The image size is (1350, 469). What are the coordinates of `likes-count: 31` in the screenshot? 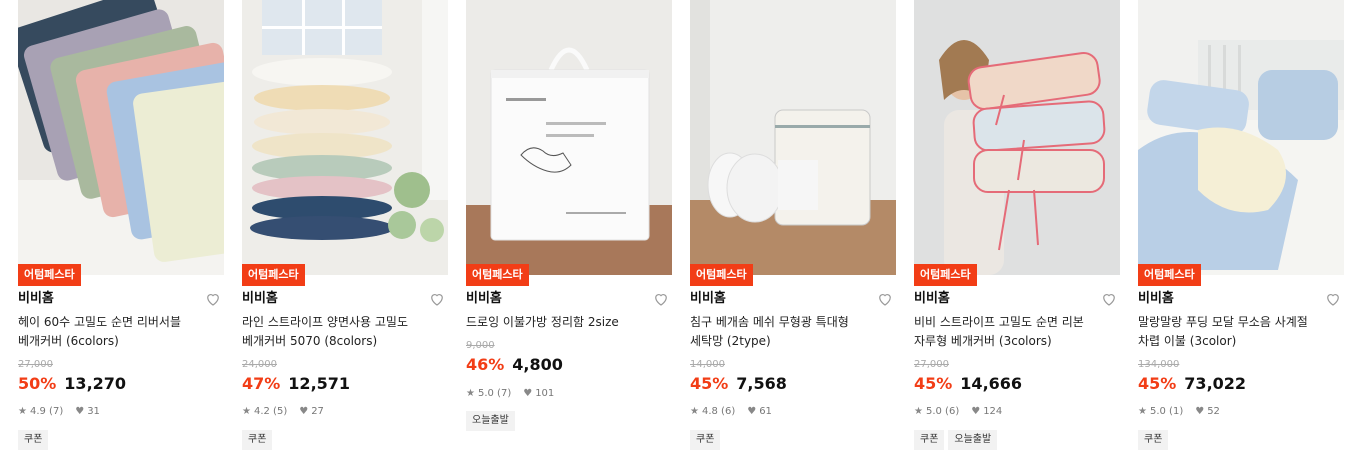 It's located at (93, 411).